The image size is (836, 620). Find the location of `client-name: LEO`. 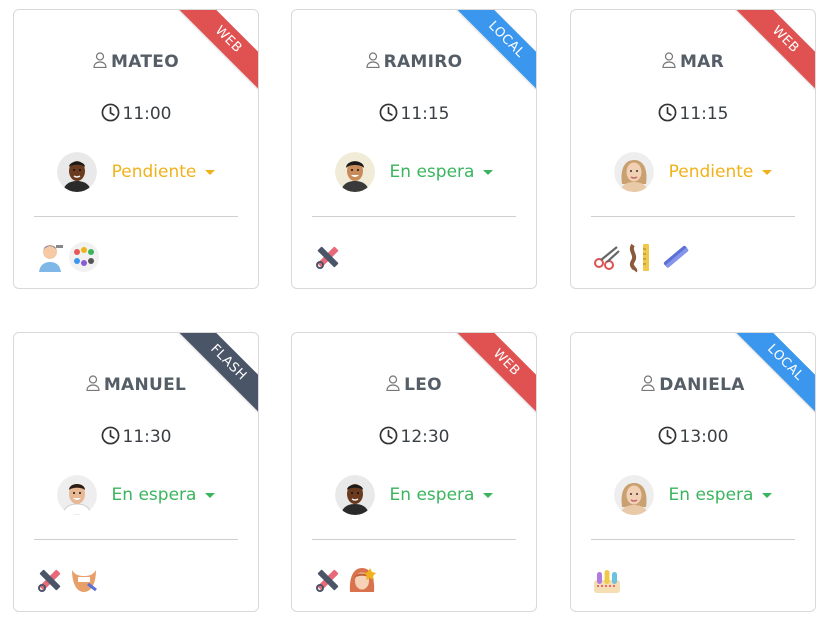

client-name: LEO is located at coordinates (414, 385).